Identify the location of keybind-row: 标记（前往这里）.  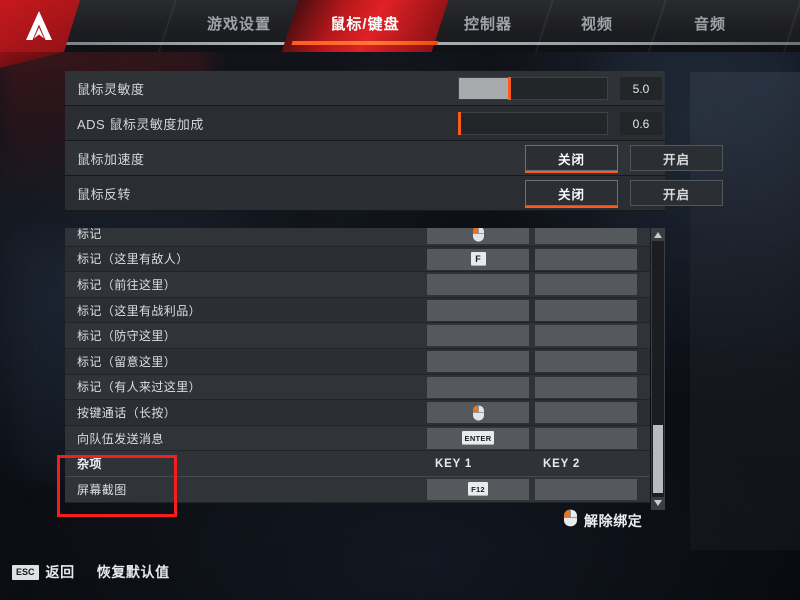
(357, 285).